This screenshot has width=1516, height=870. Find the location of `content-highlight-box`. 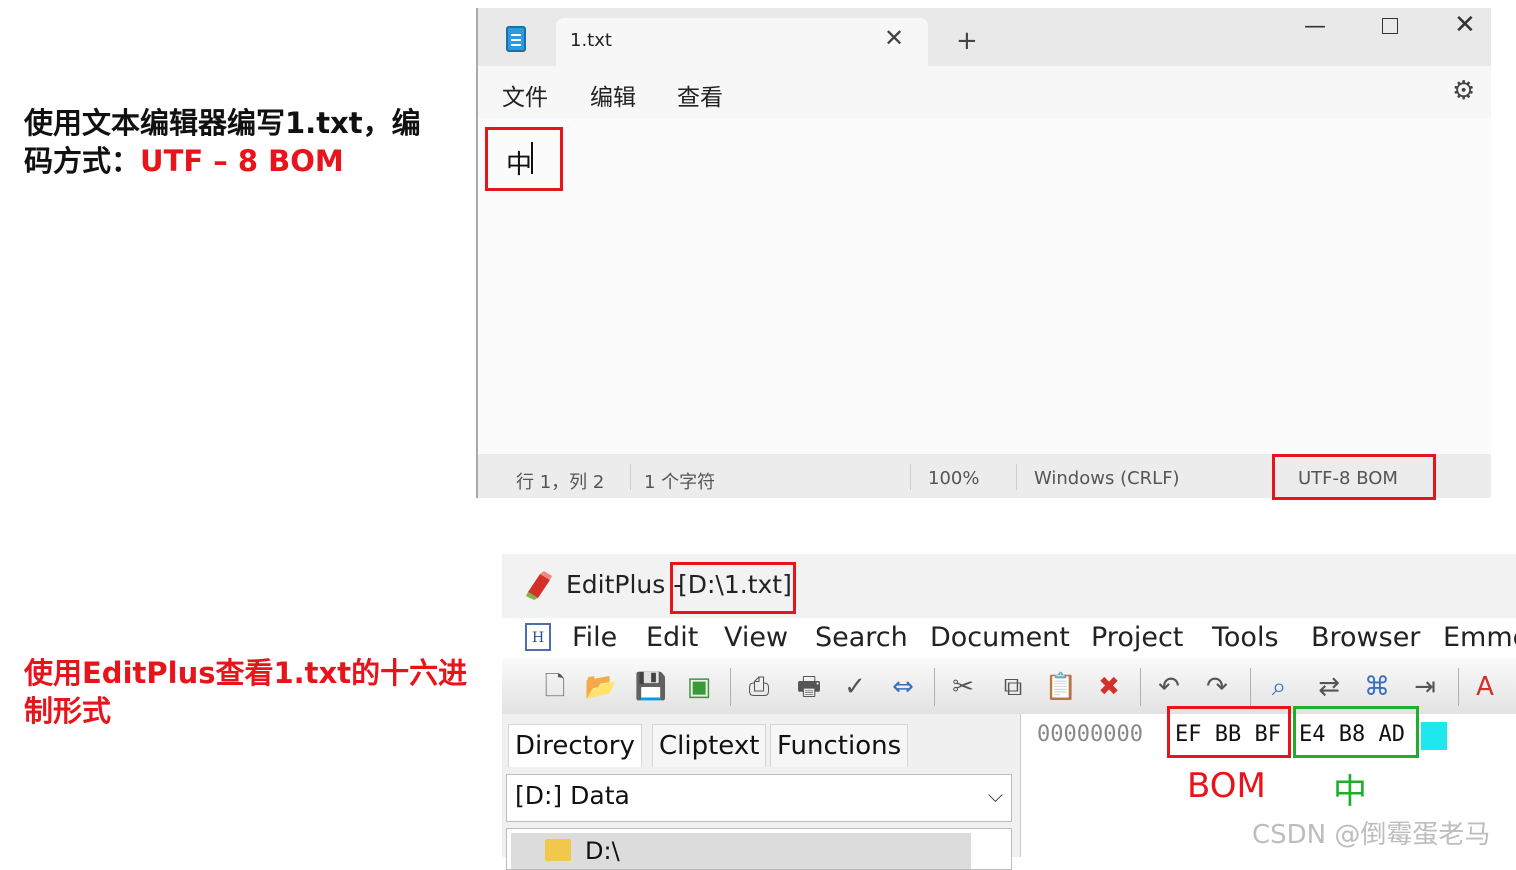

content-highlight-box is located at coordinates (524, 159).